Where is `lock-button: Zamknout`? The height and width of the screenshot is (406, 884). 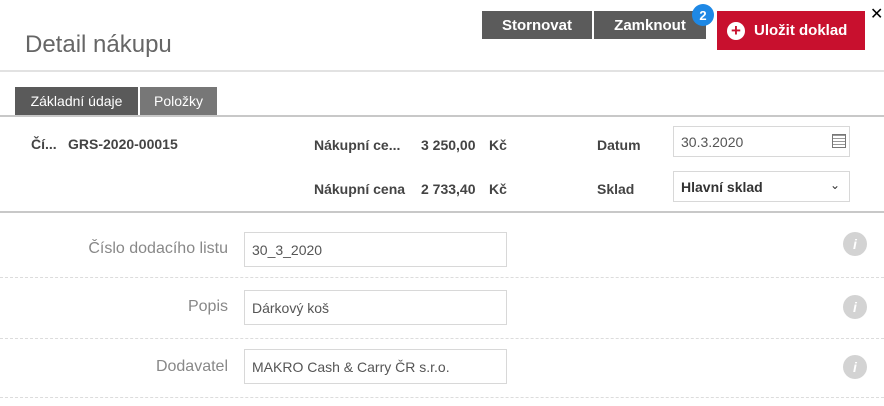
lock-button: Zamknout is located at coordinates (650, 25).